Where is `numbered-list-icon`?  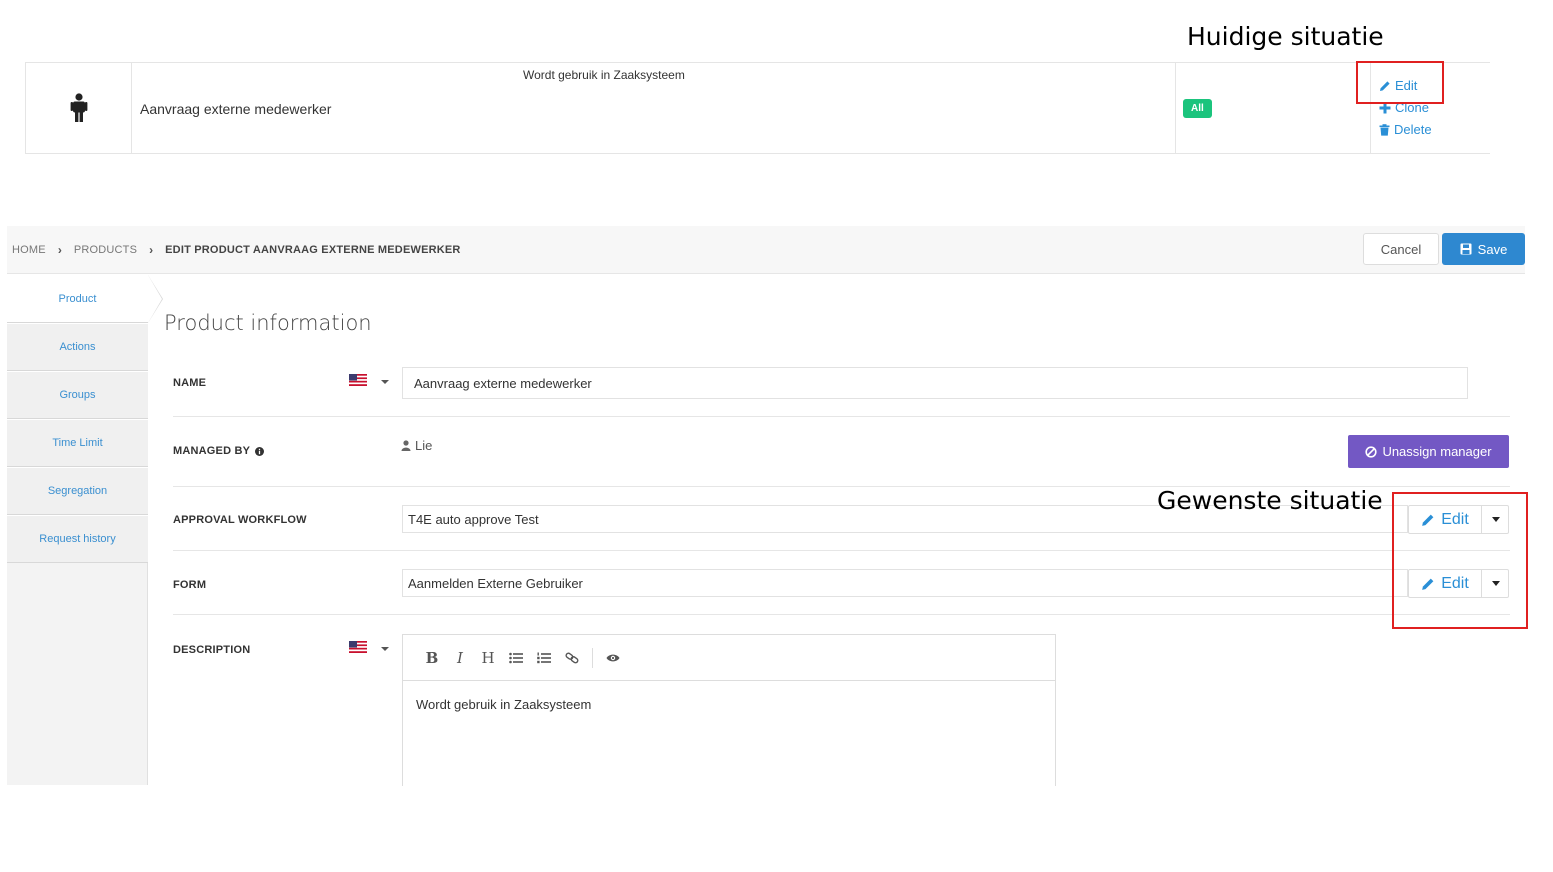
numbered-list-icon is located at coordinates (544, 657).